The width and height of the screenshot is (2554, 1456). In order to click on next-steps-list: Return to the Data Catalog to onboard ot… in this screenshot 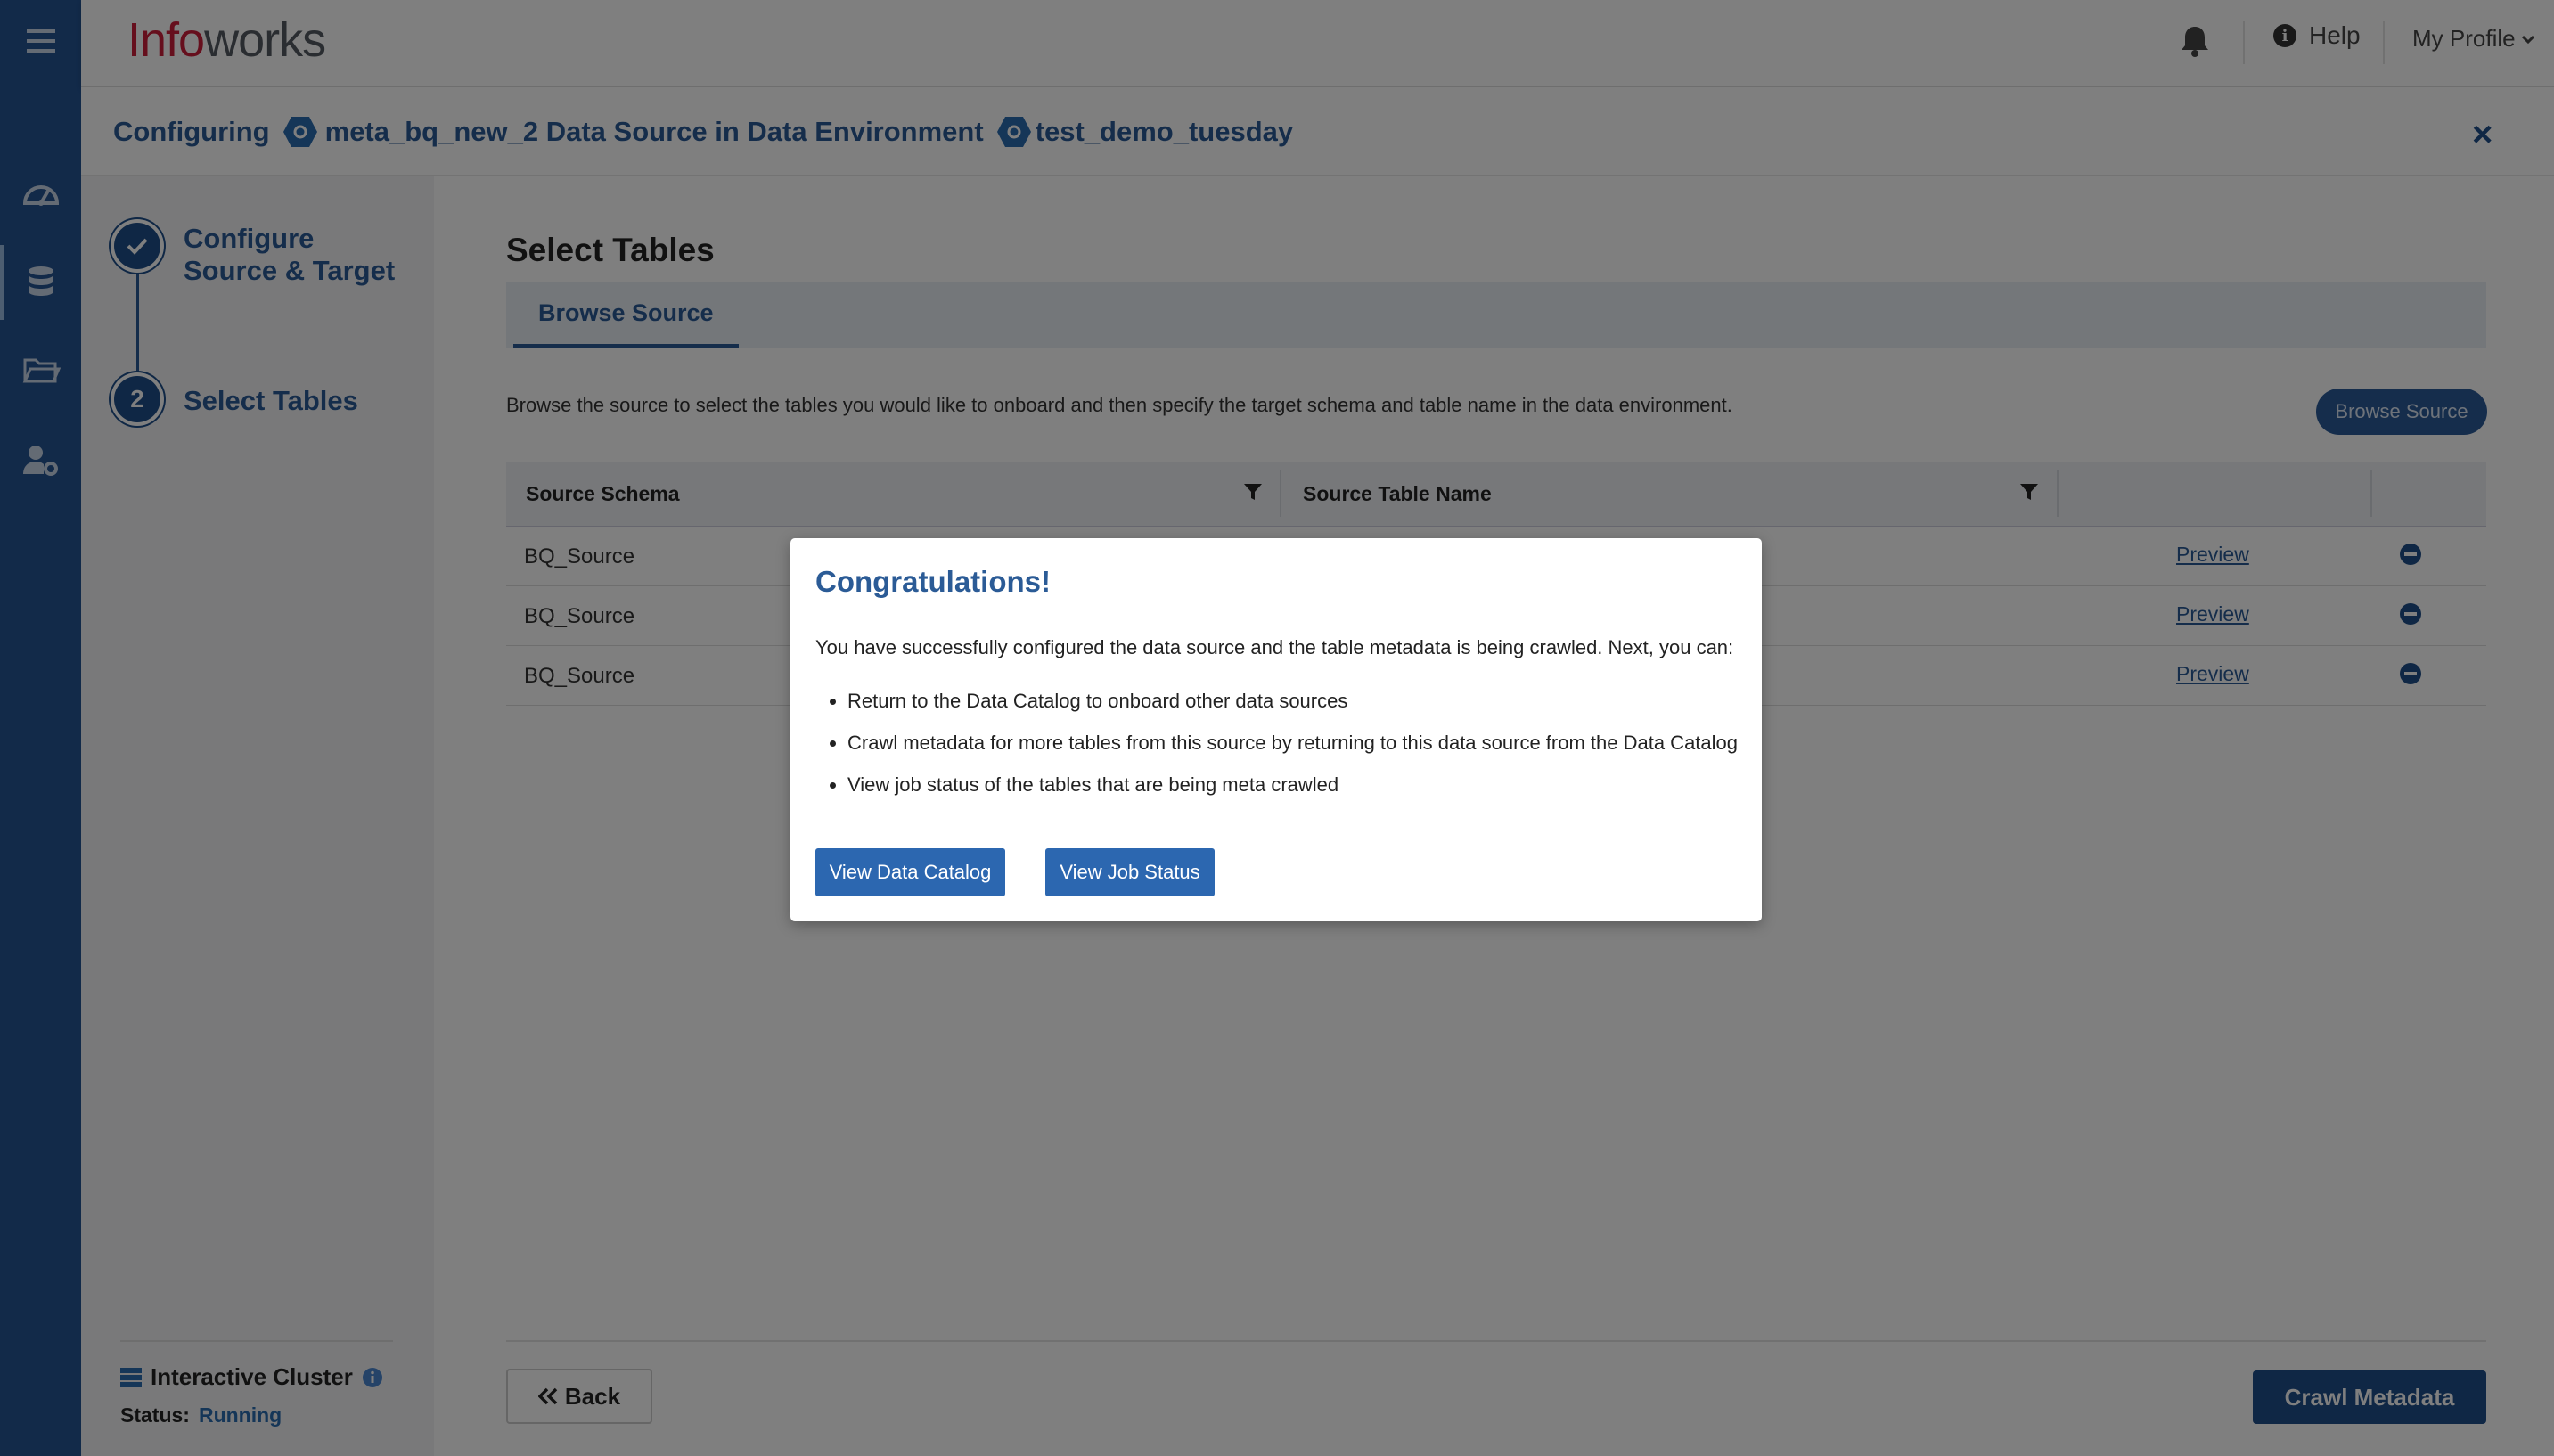, I will do `click(1276, 752)`.